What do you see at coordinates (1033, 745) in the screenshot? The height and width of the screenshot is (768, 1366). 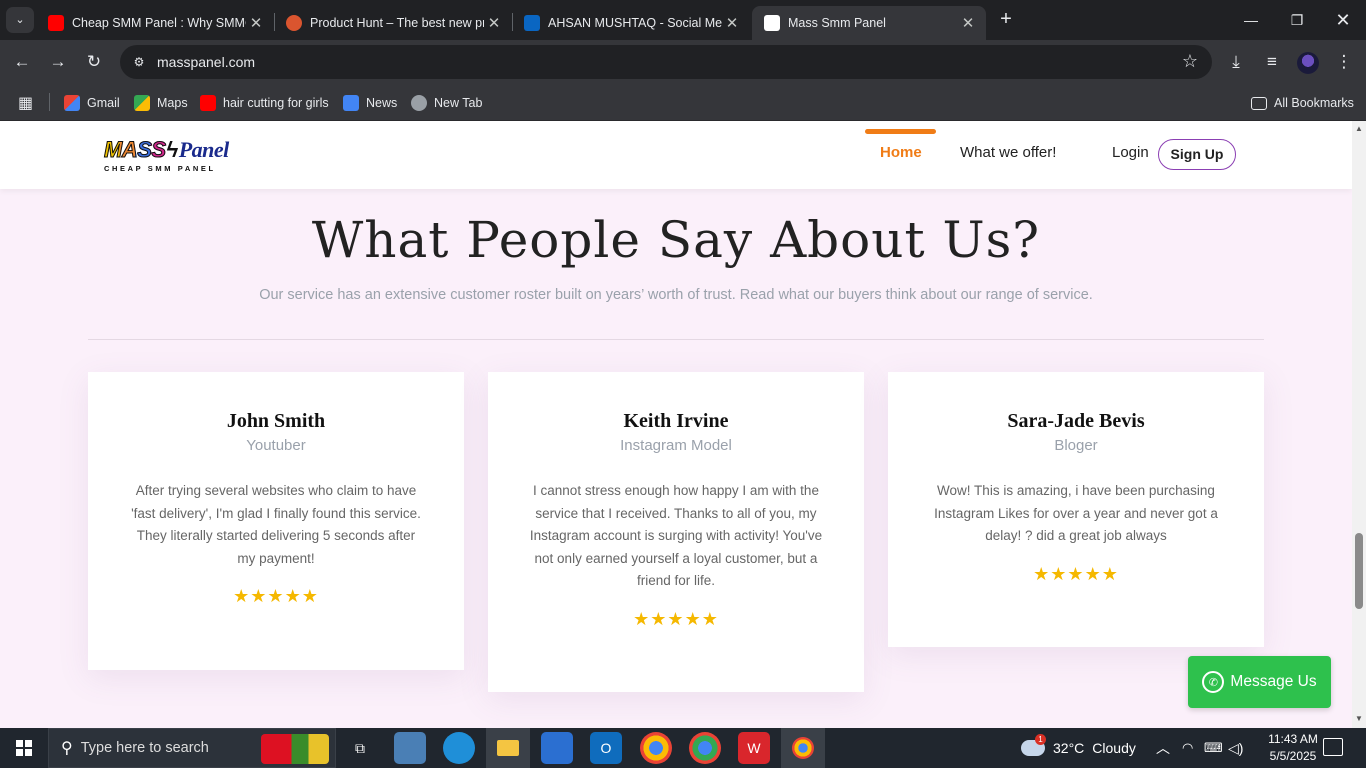 I see `cloud-icon: 1` at bounding box center [1033, 745].